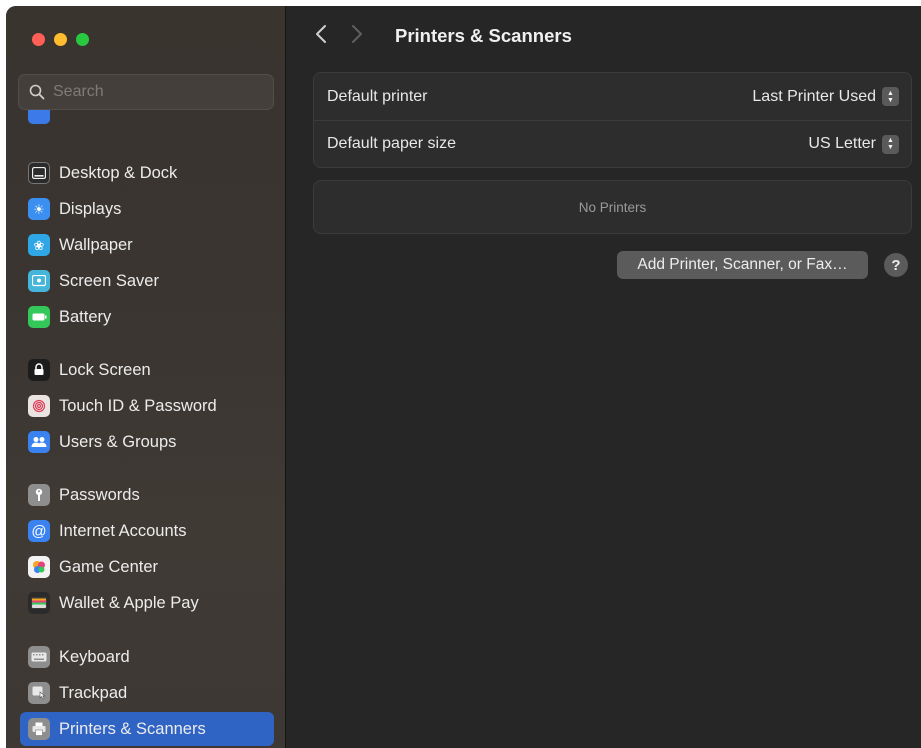 The image size is (921, 748). What do you see at coordinates (39, 657) in the screenshot?
I see `keyboard-icon` at bounding box center [39, 657].